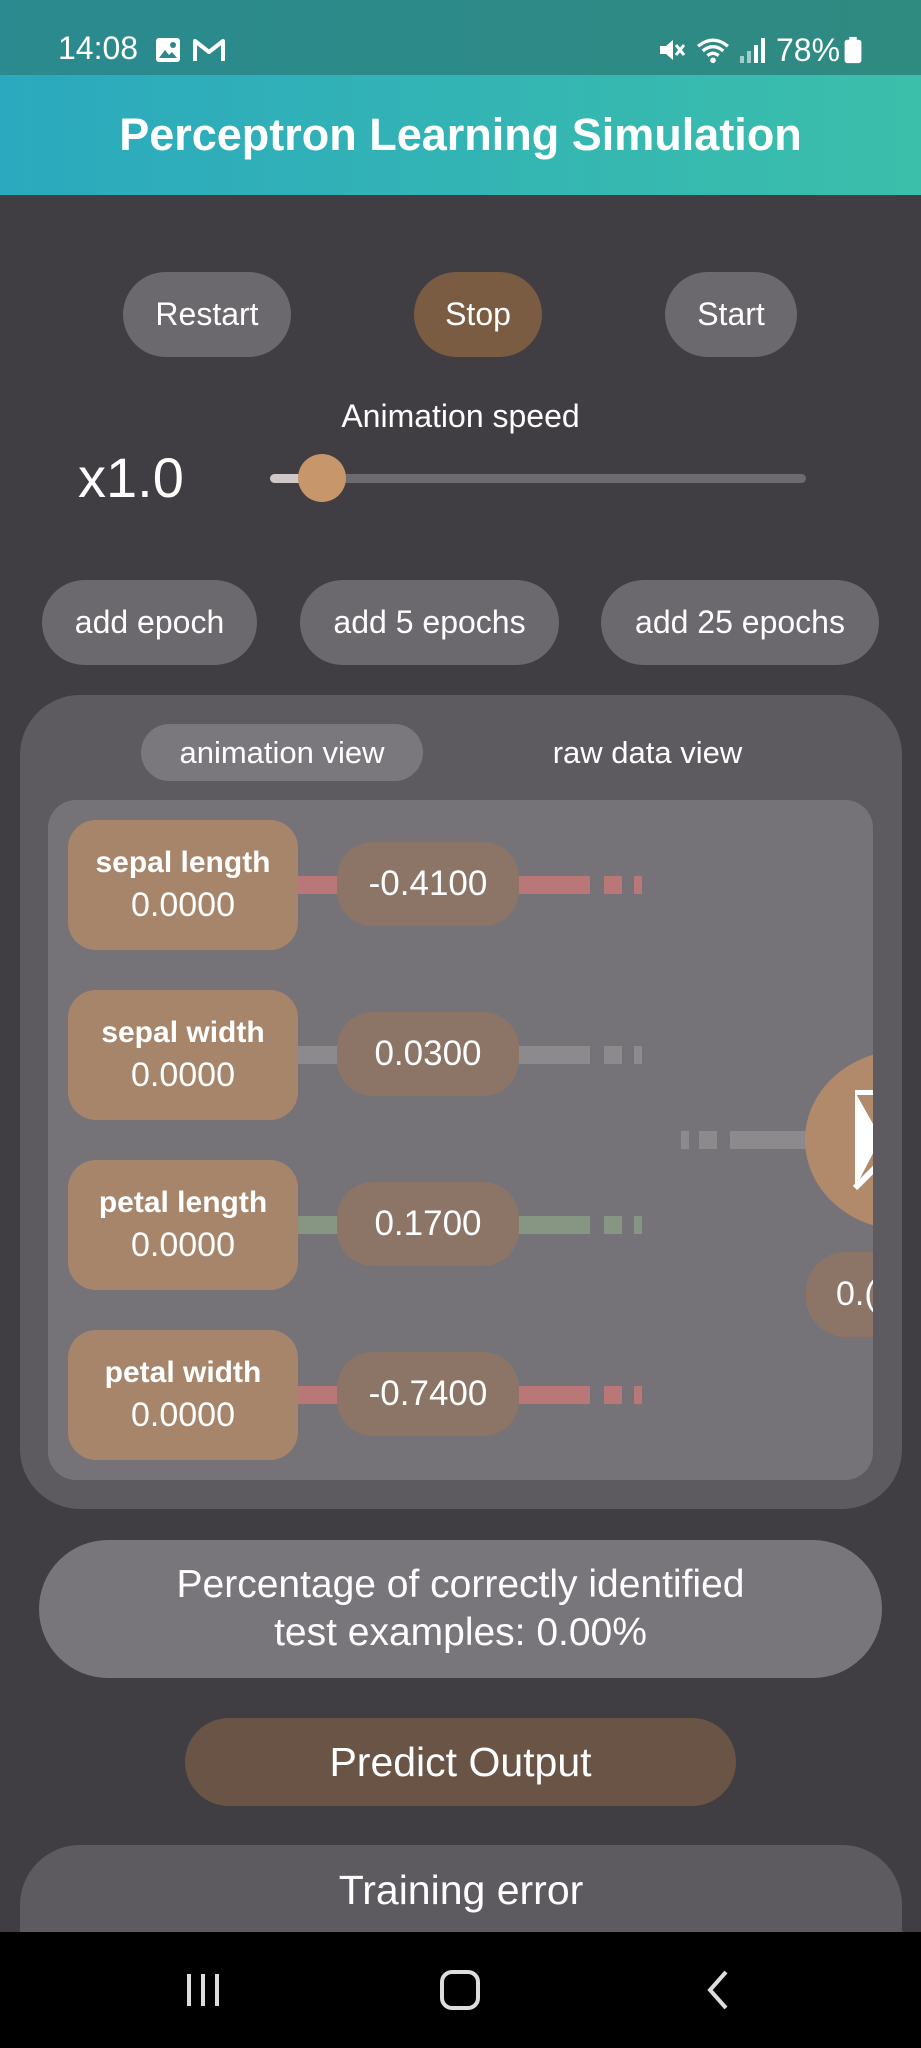  I want to click on add-25-epochs-button: add 25 epochs, so click(740, 622).